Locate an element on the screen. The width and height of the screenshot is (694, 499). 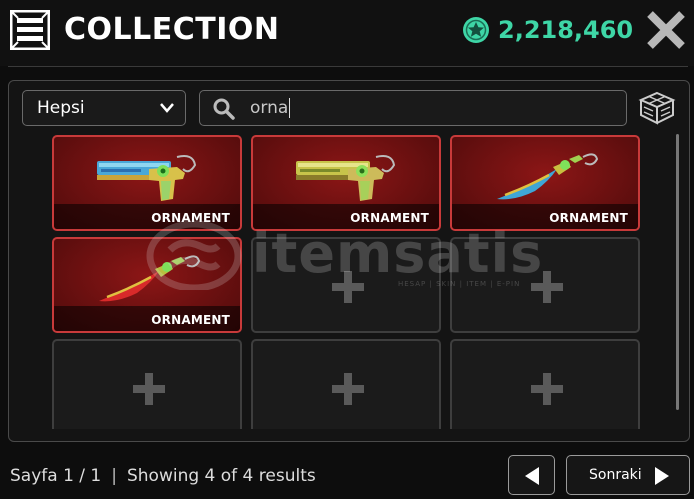
text-caret is located at coordinates (290, 108).